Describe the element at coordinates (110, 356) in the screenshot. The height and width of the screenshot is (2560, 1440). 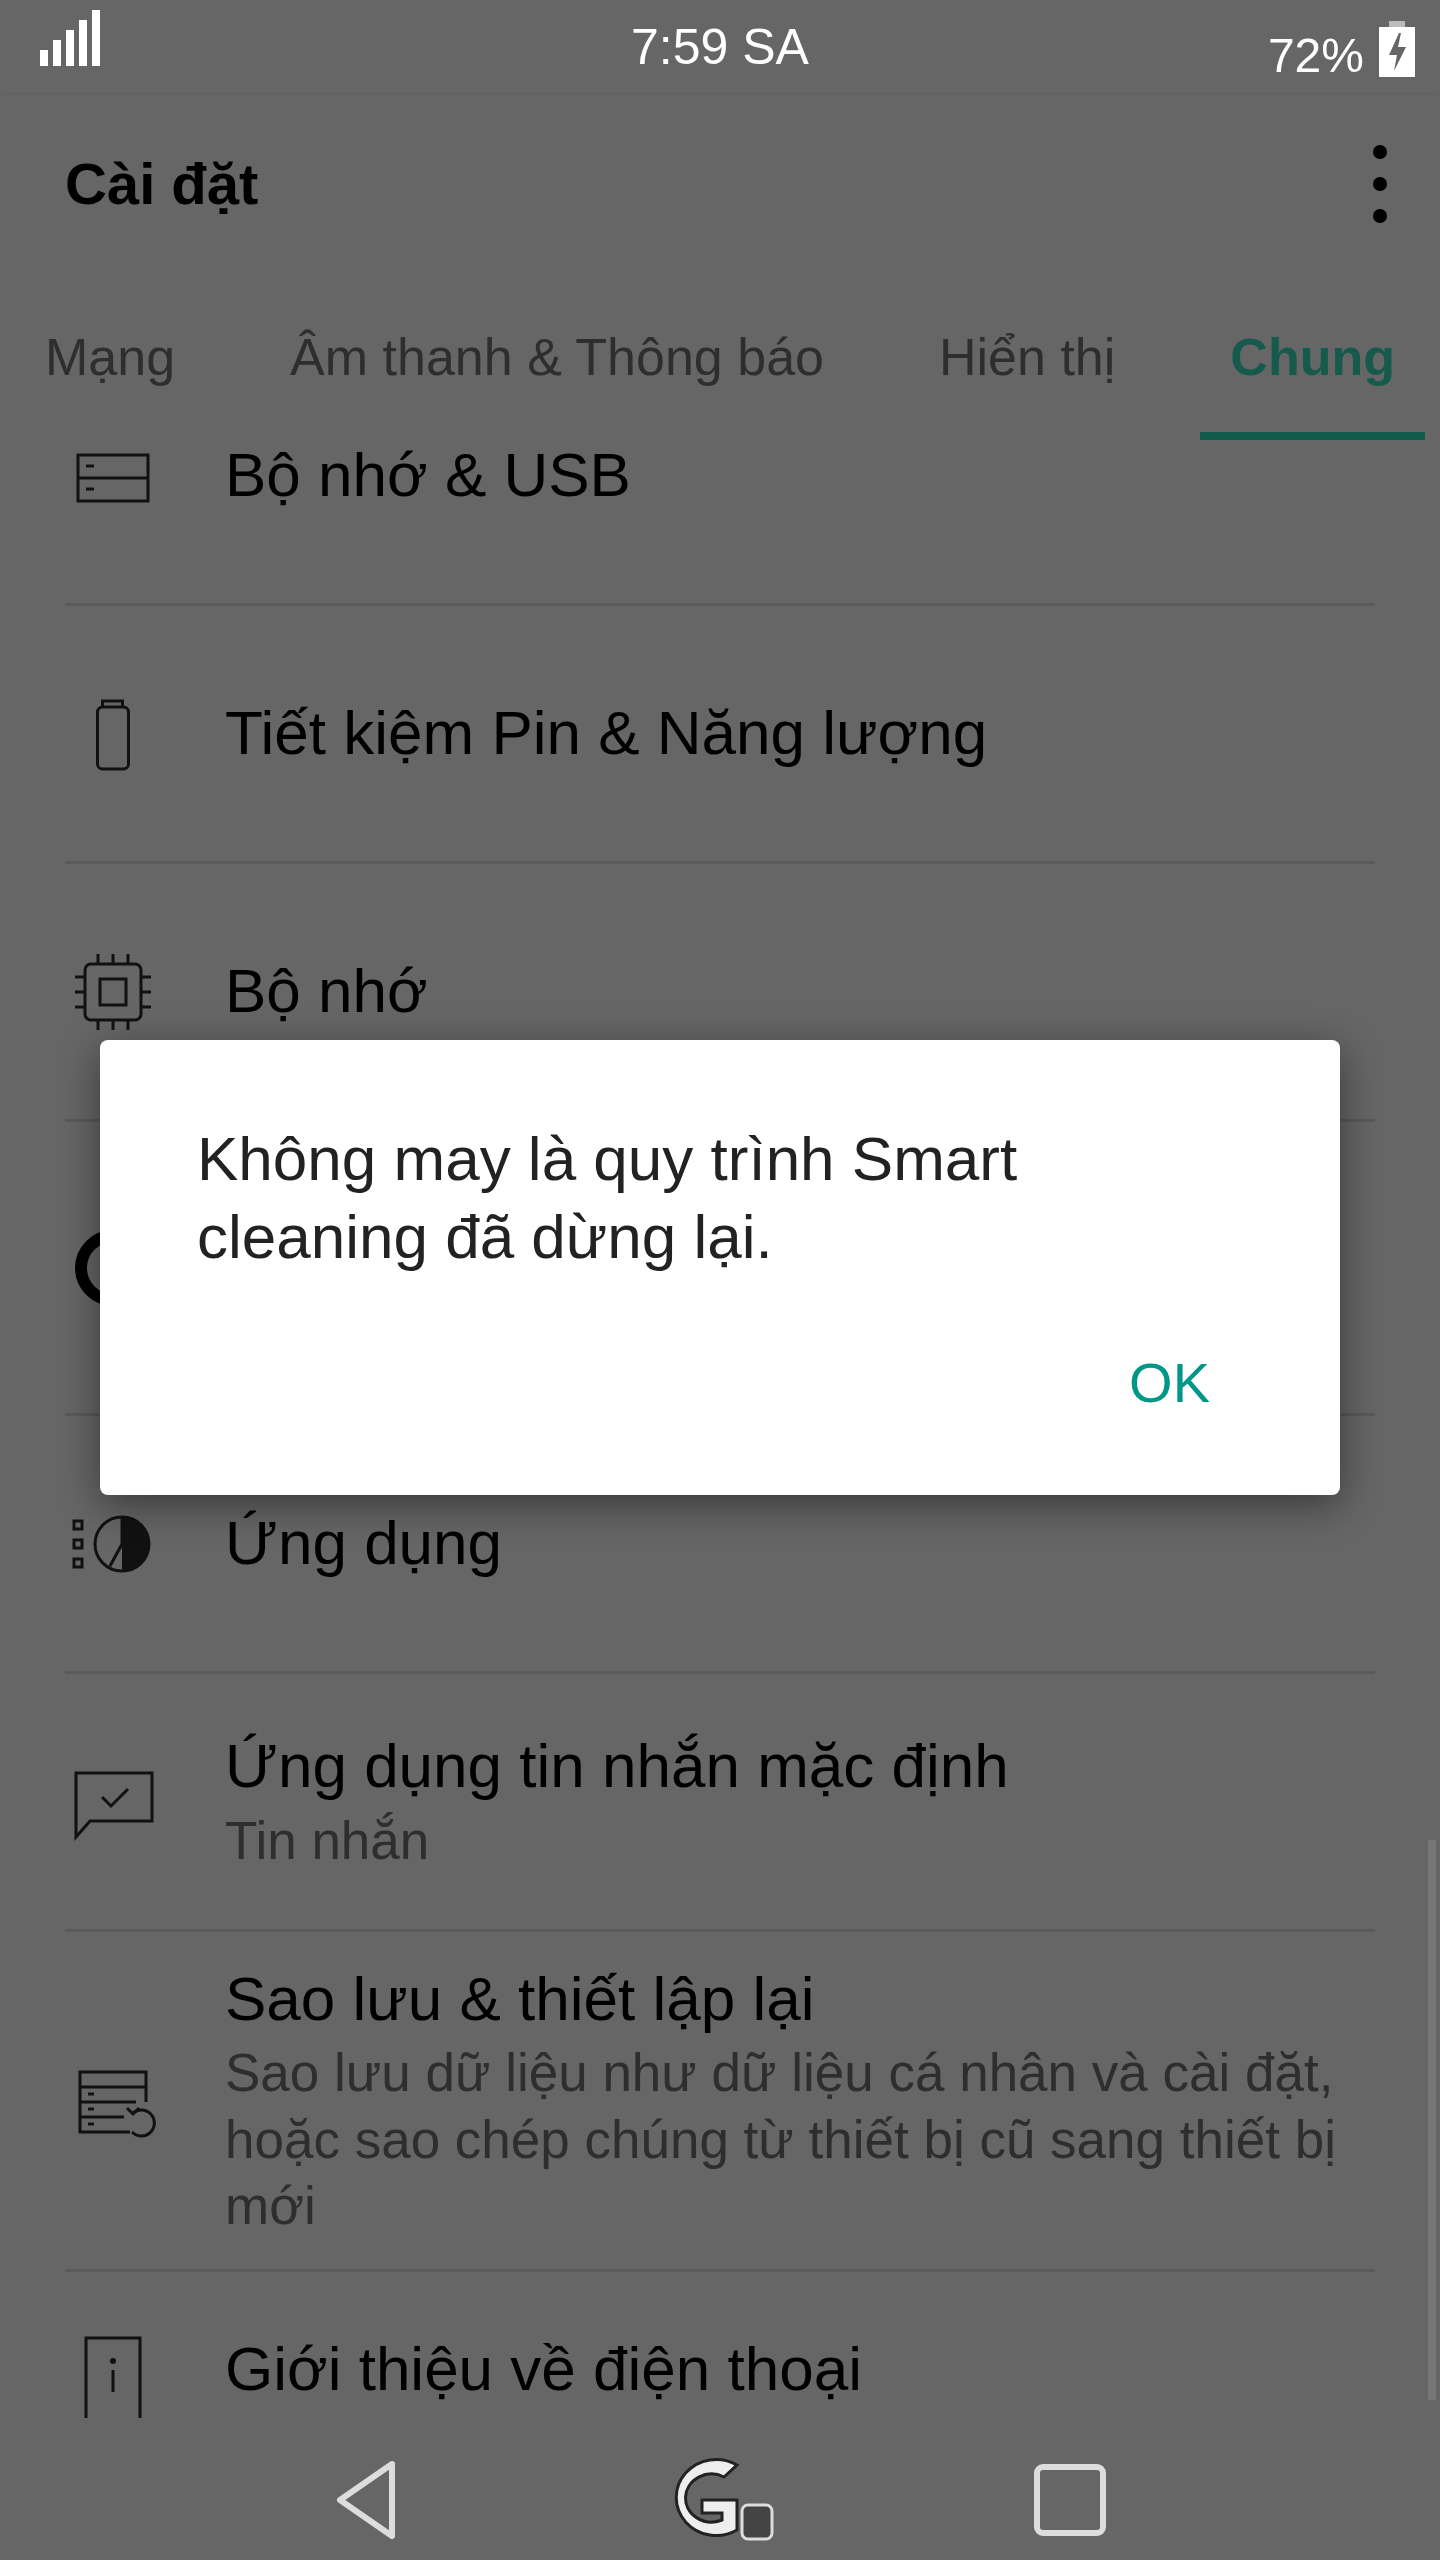
I see `tab: Mạng` at that location.